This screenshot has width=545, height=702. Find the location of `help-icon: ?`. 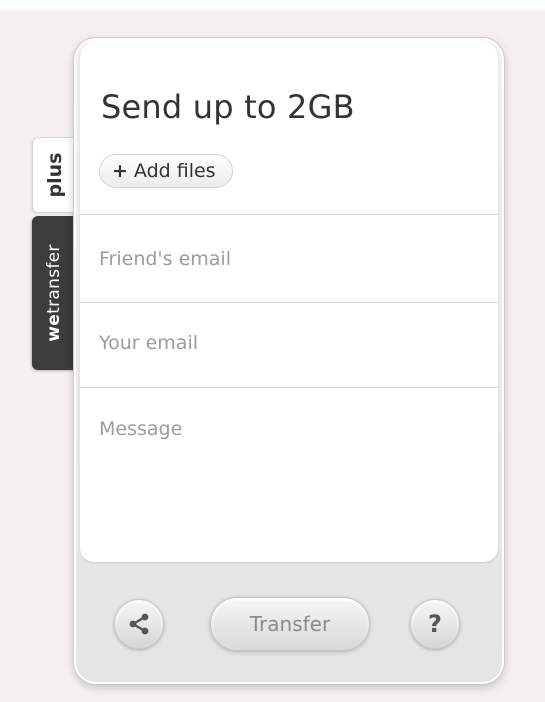

help-icon: ? is located at coordinates (435, 624).